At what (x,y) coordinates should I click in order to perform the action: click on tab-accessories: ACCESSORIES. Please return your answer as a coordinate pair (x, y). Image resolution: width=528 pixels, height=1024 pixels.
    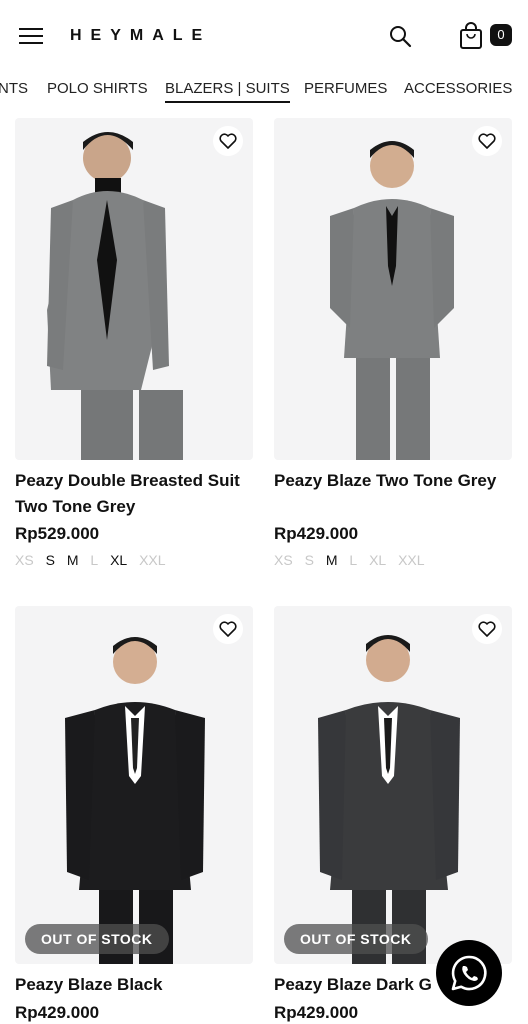
    Looking at the image, I should click on (458, 88).